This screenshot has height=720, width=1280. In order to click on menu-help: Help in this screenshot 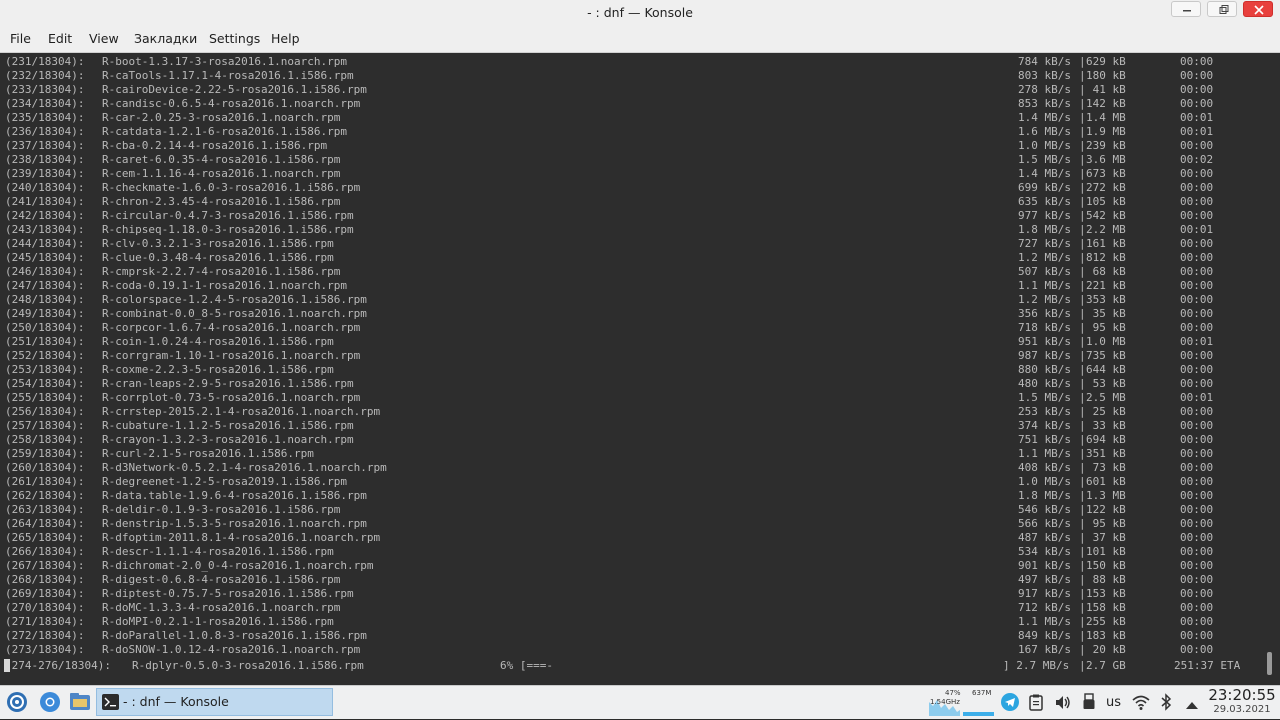, I will do `click(285, 39)`.